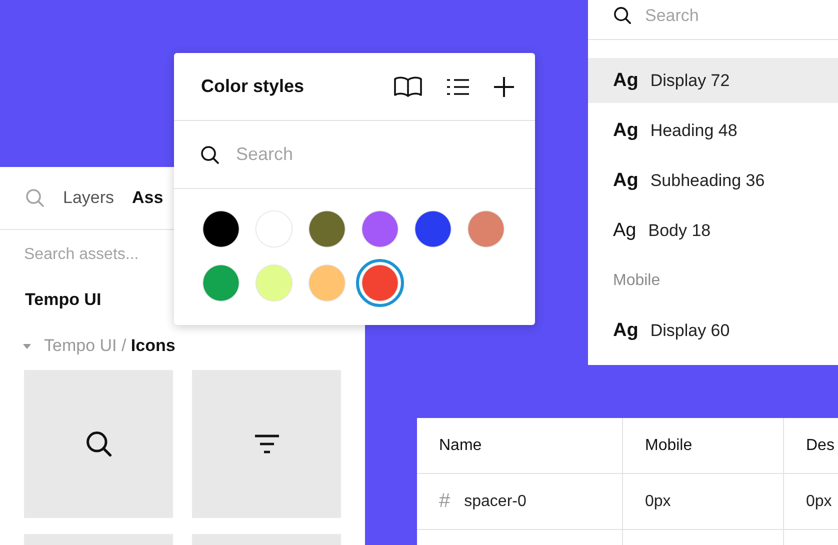 Image resolution: width=838 pixels, height=545 pixels. I want to click on popup-title: Color styles, so click(253, 86).